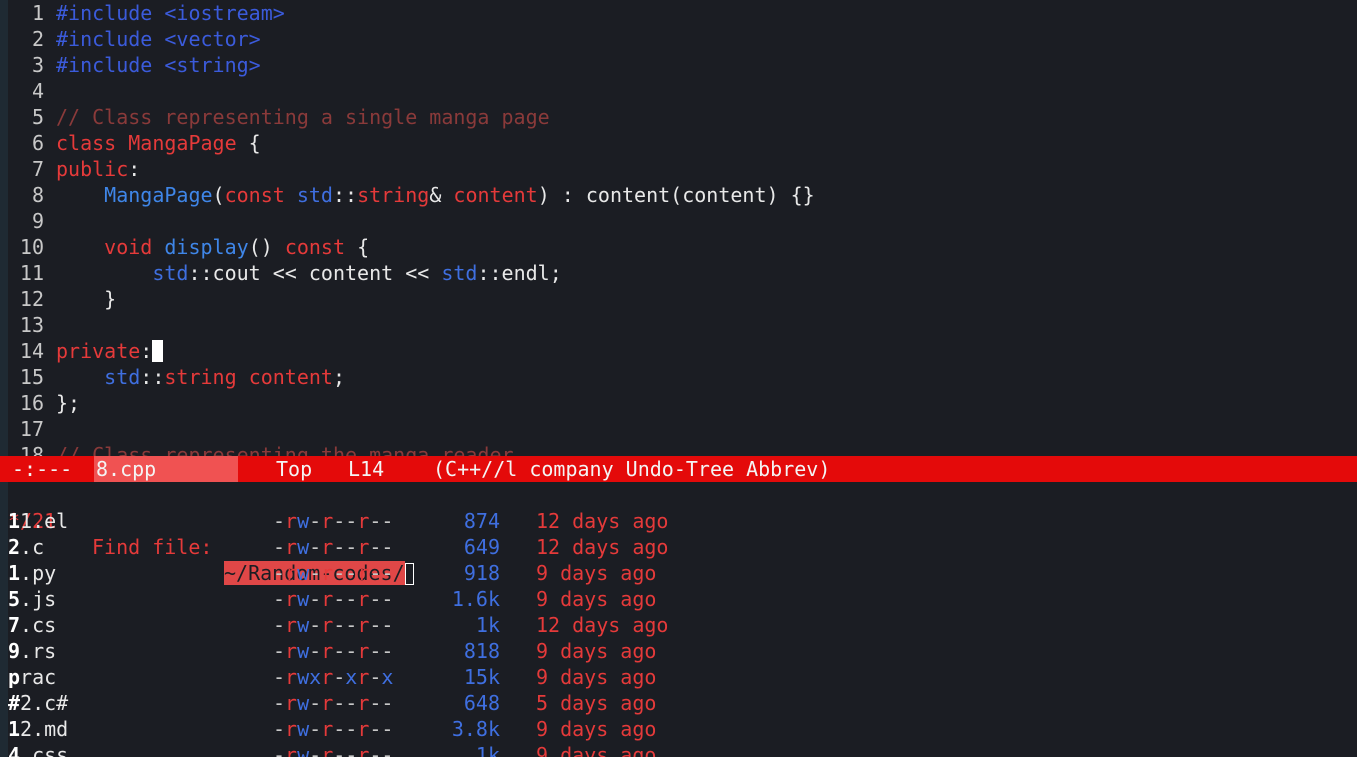  Describe the element at coordinates (42, 469) in the screenshot. I see `modeline-state: -:---` at that location.